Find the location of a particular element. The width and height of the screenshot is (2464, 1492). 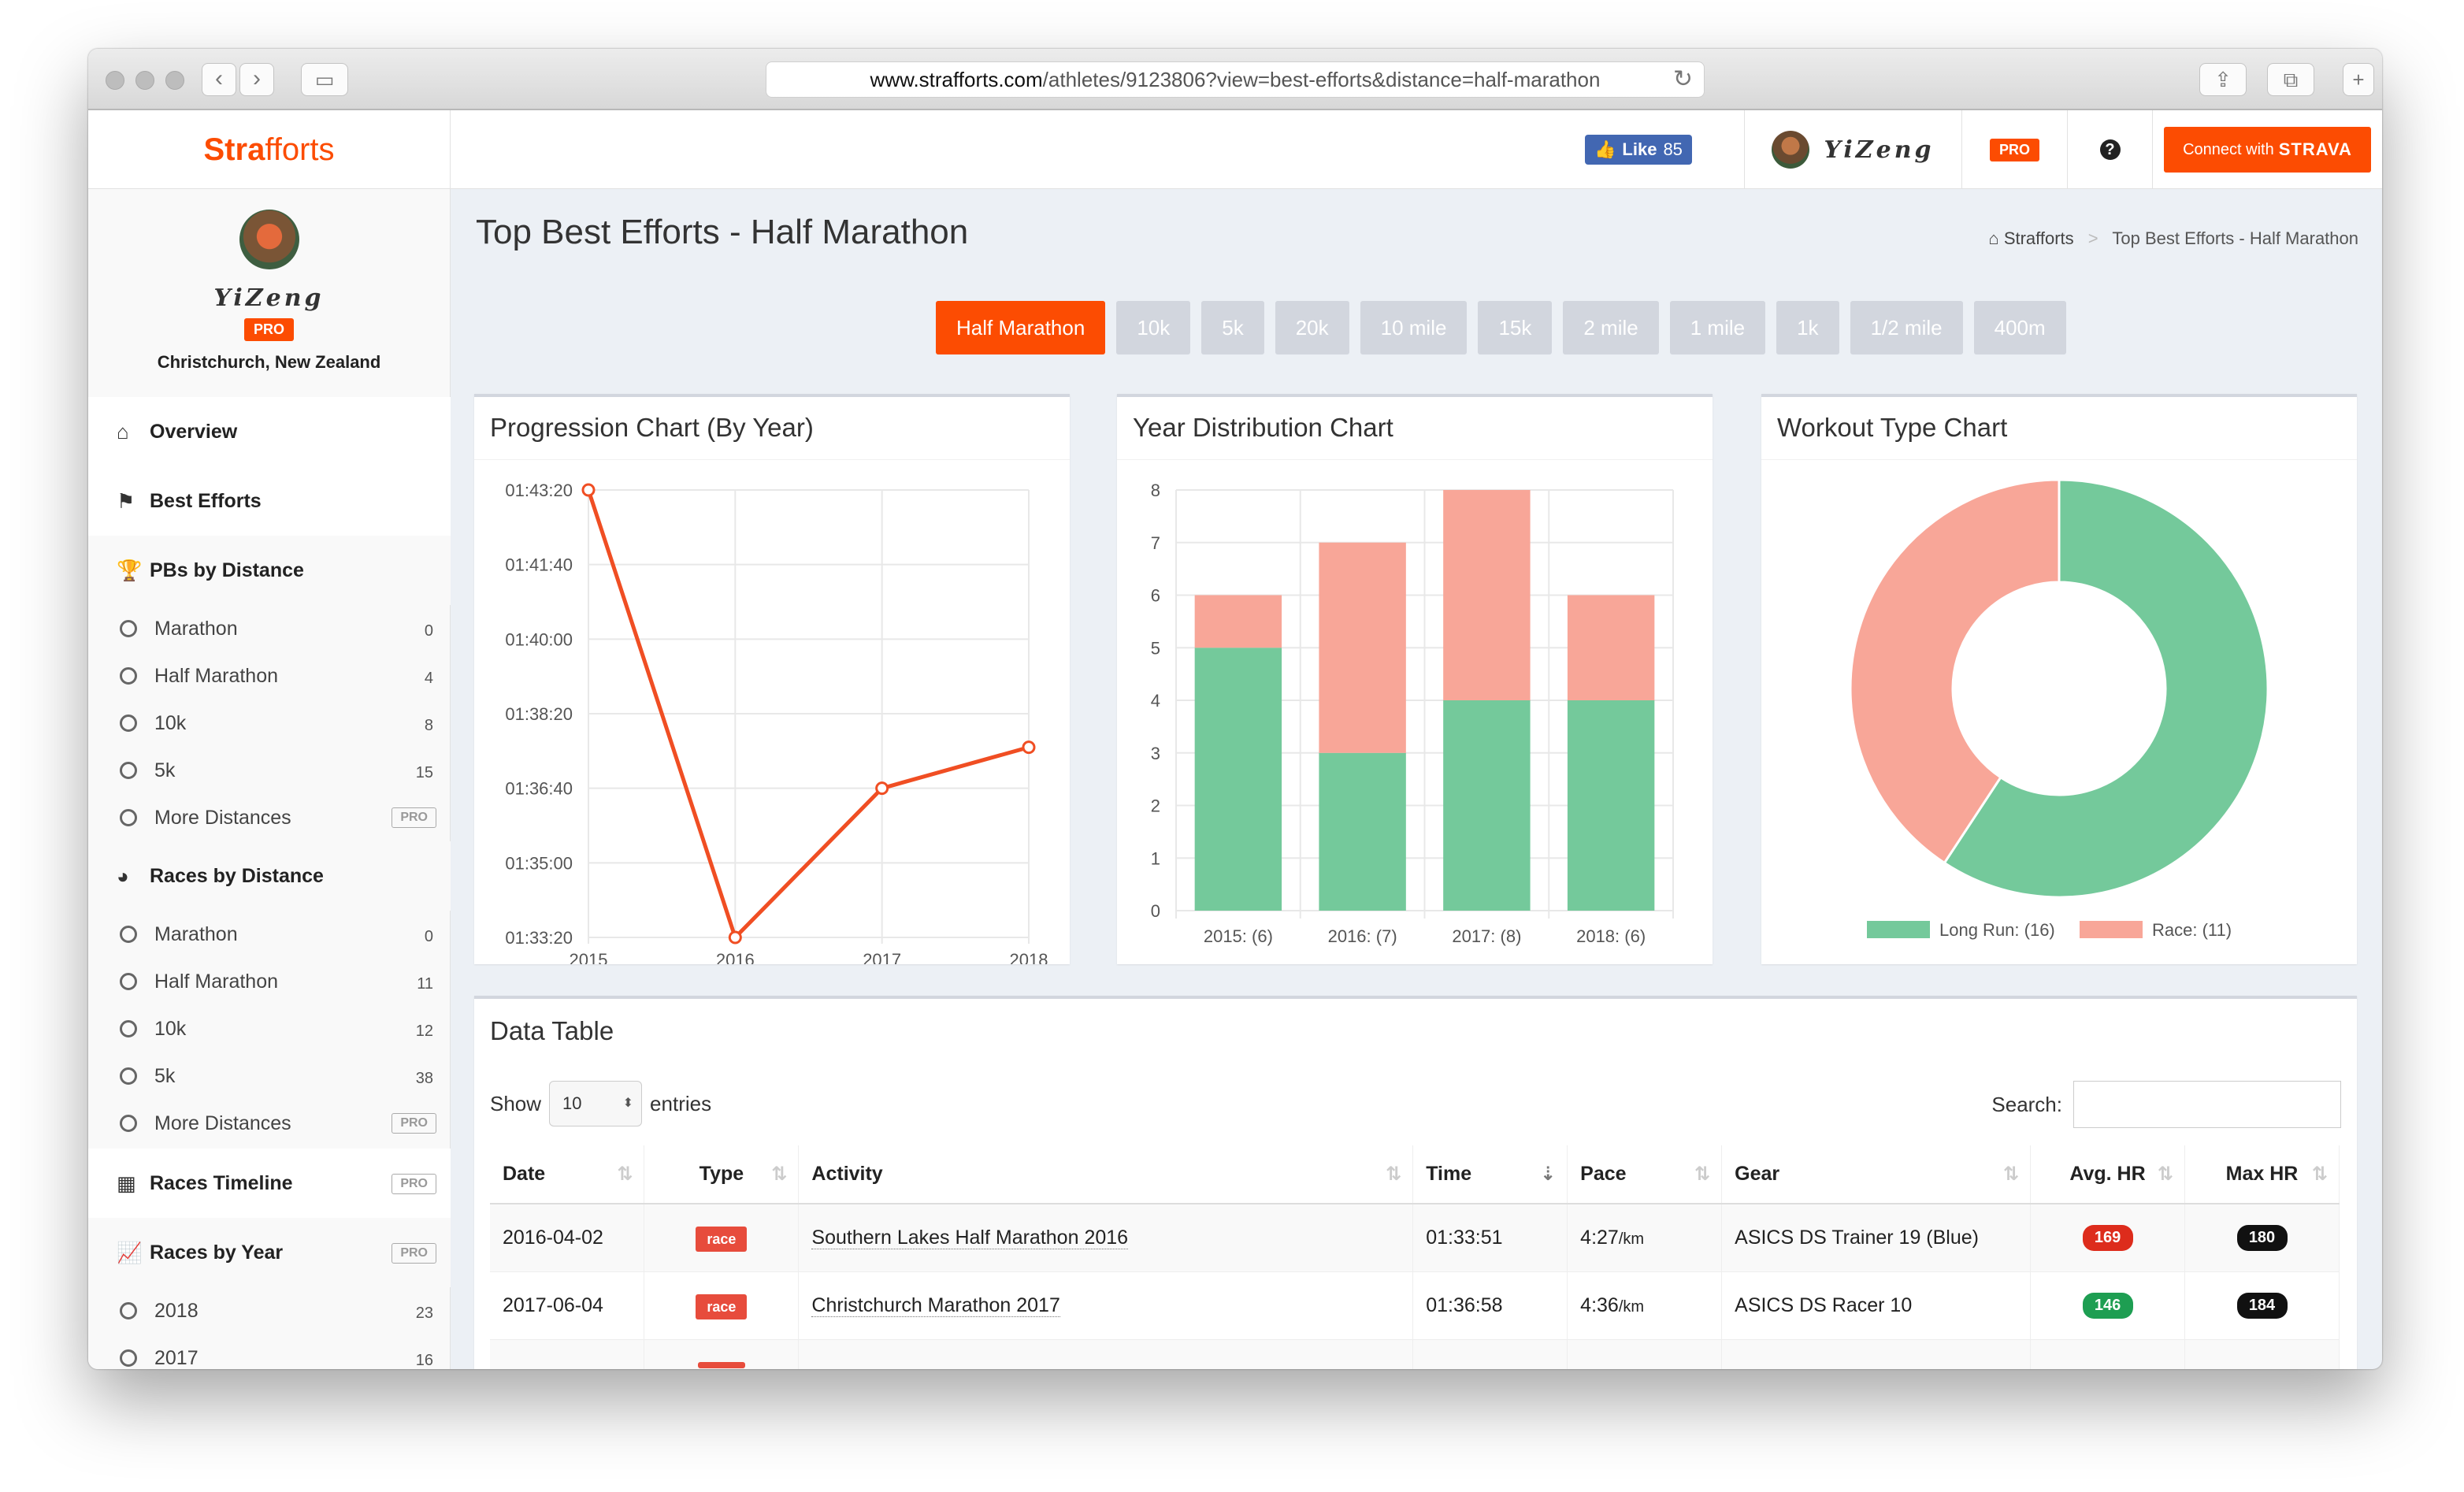

athlete-menu: YiZeng is located at coordinates (1852, 149).